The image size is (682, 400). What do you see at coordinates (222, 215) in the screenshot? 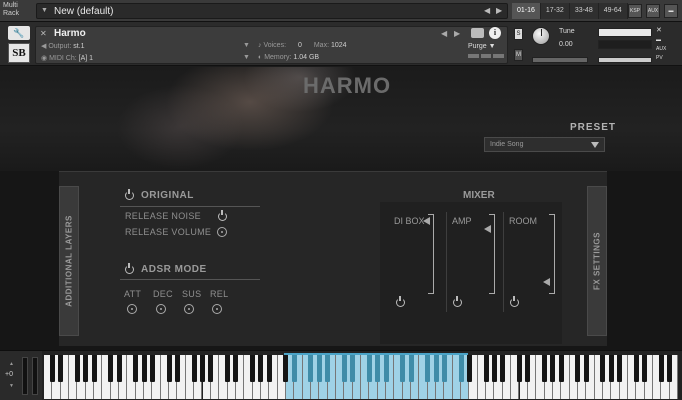
I see `release-noise-power-icon` at bounding box center [222, 215].